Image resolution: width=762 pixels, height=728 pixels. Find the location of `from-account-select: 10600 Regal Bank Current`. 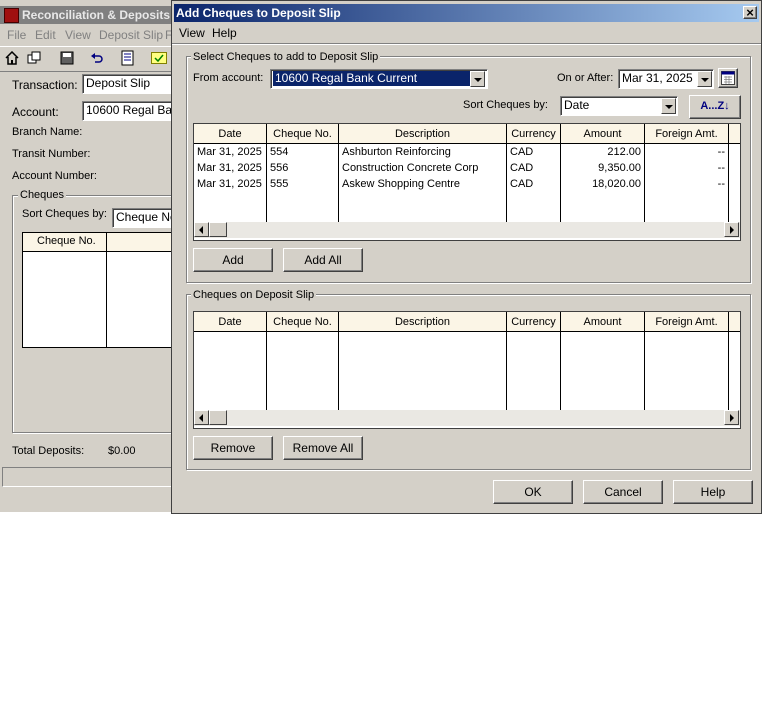

from-account-select: 10600 Regal Bank Current is located at coordinates (379, 79).